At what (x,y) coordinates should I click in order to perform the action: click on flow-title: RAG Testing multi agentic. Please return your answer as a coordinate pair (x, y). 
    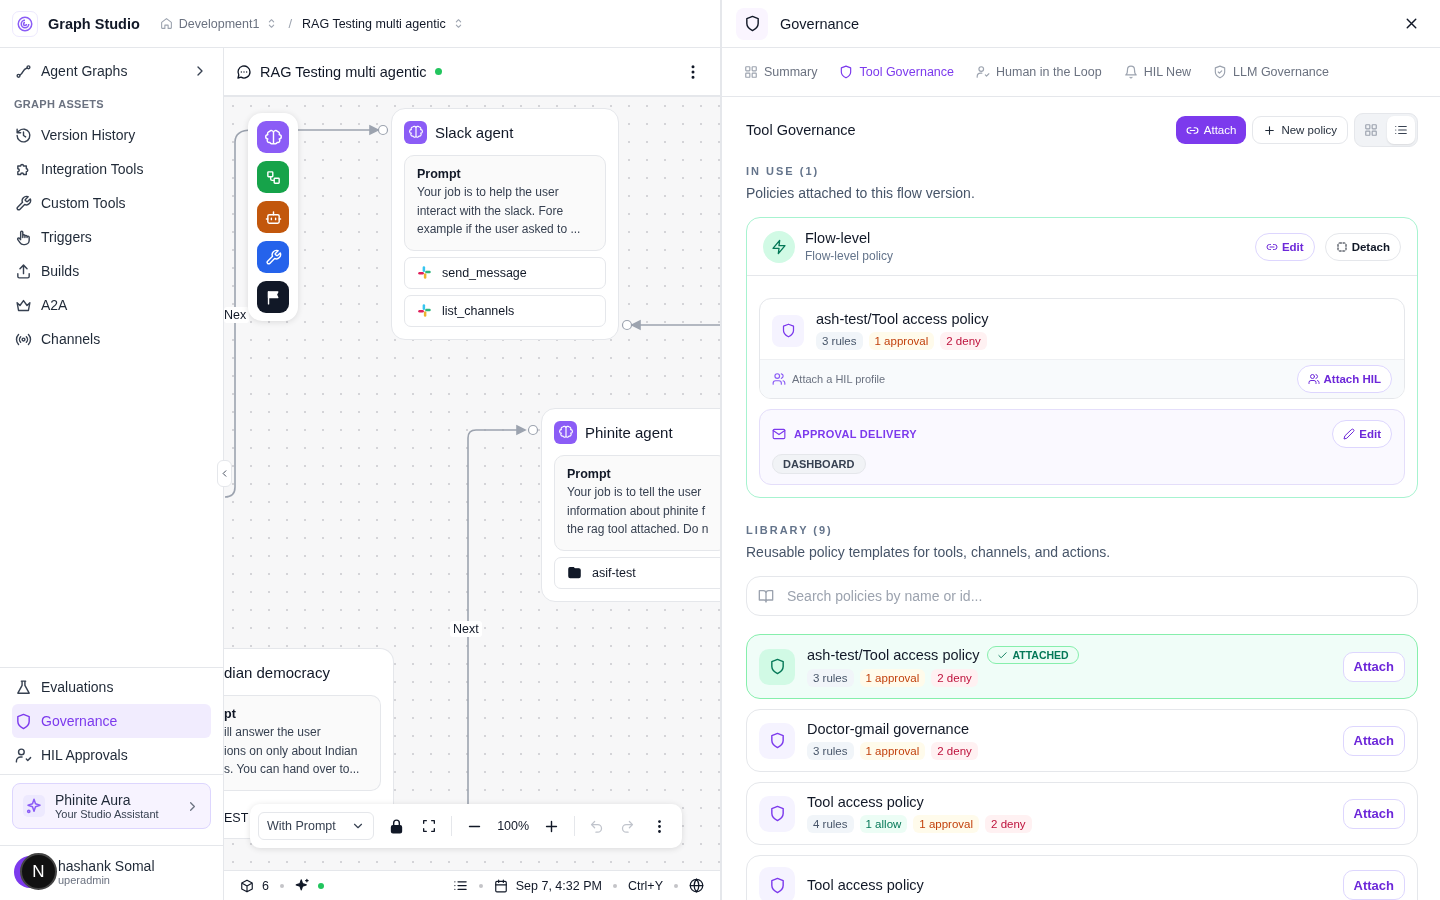
    Looking at the image, I should click on (343, 71).